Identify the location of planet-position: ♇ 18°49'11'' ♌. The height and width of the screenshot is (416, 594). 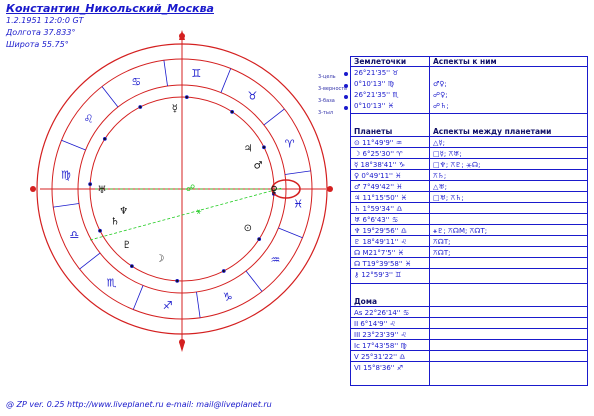
(380, 242).